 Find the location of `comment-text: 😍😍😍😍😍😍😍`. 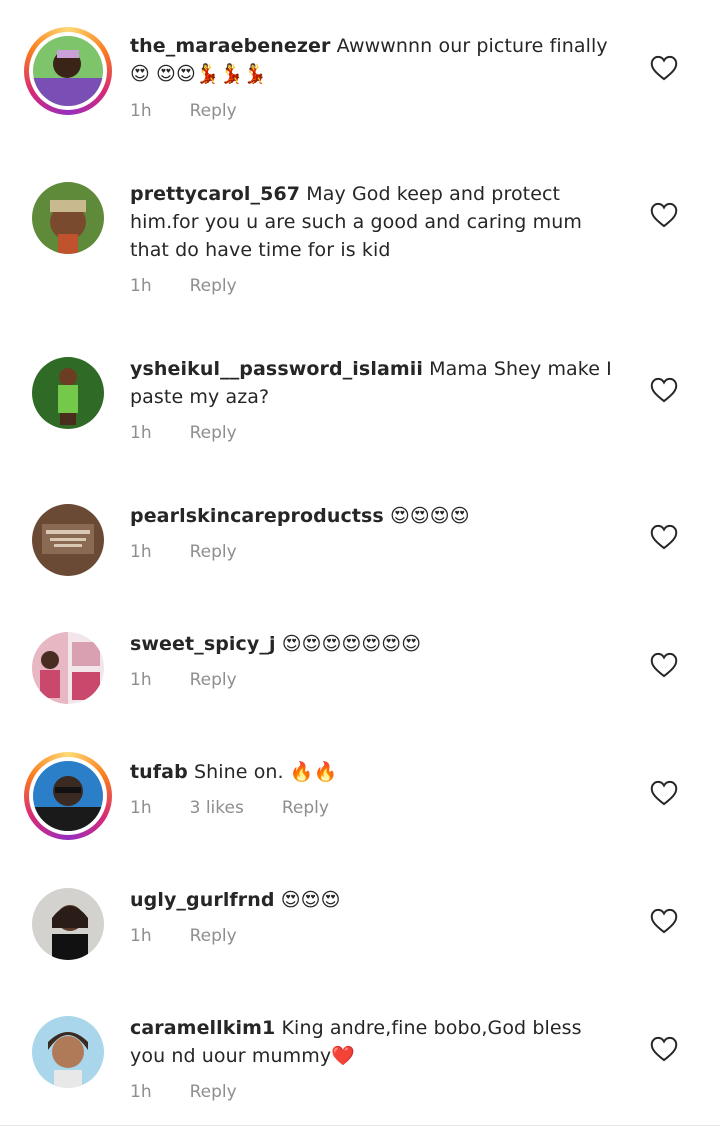

comment-text: 😍😍😍😍😍😍😍 is located at coordinates (351, 644).